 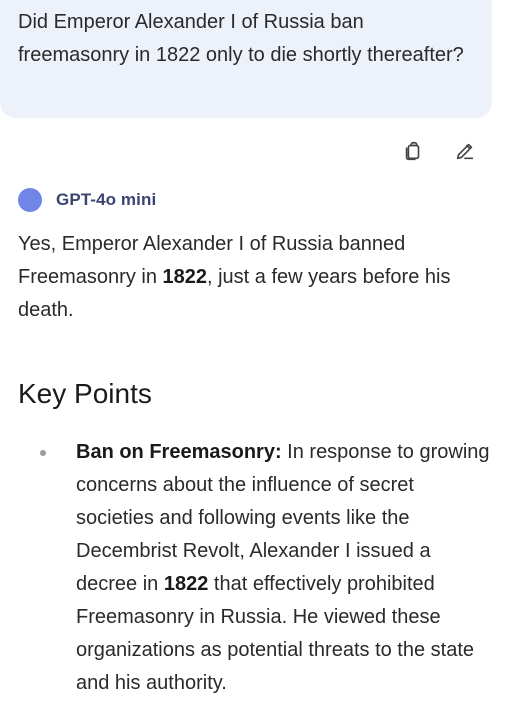 I want to click on message-actions, so click(x=439, y=151).